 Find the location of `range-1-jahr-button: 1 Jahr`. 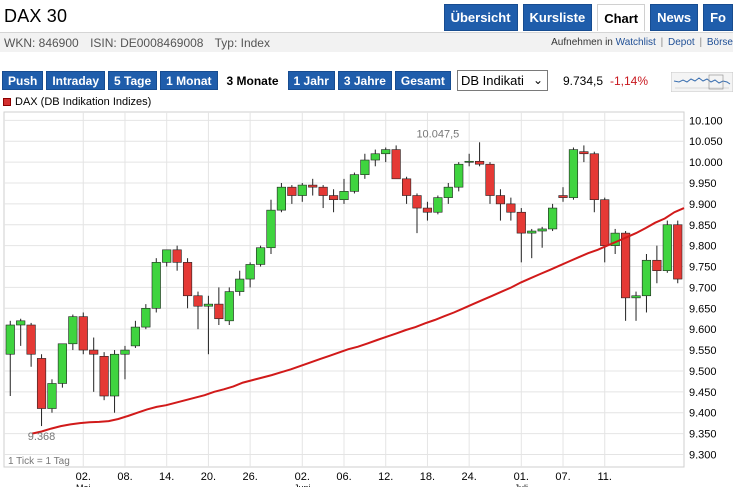

range-1-jahr-button: 1 Jahr is located at coordinates (311, 80).